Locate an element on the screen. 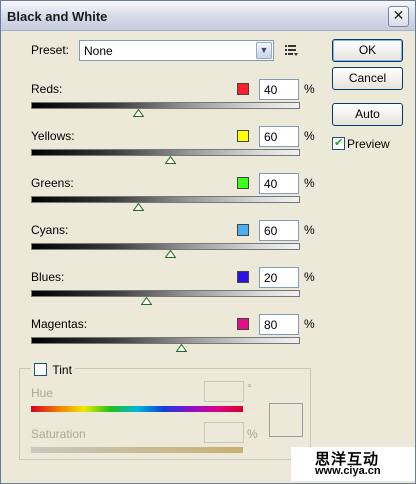 The height and width of the screenshot is (484, 416). blues-percent: % is located at coordinates (309, 277).